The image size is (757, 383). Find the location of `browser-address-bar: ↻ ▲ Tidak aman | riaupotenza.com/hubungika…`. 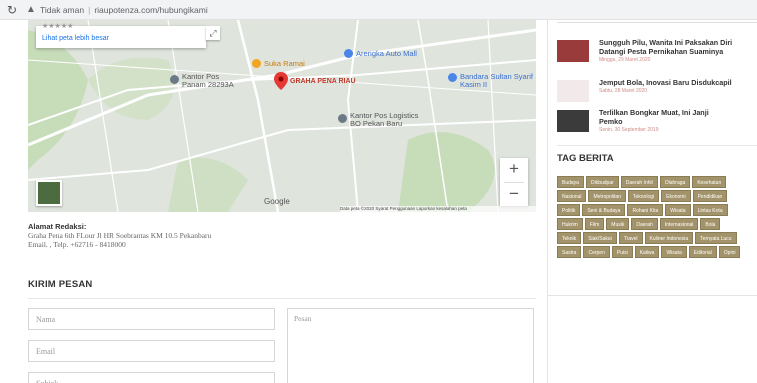

browser-address-bar: ↻ ▲ Tidak aman | riaupotenza.com/hubungika… is located at coordinates (378, 10).